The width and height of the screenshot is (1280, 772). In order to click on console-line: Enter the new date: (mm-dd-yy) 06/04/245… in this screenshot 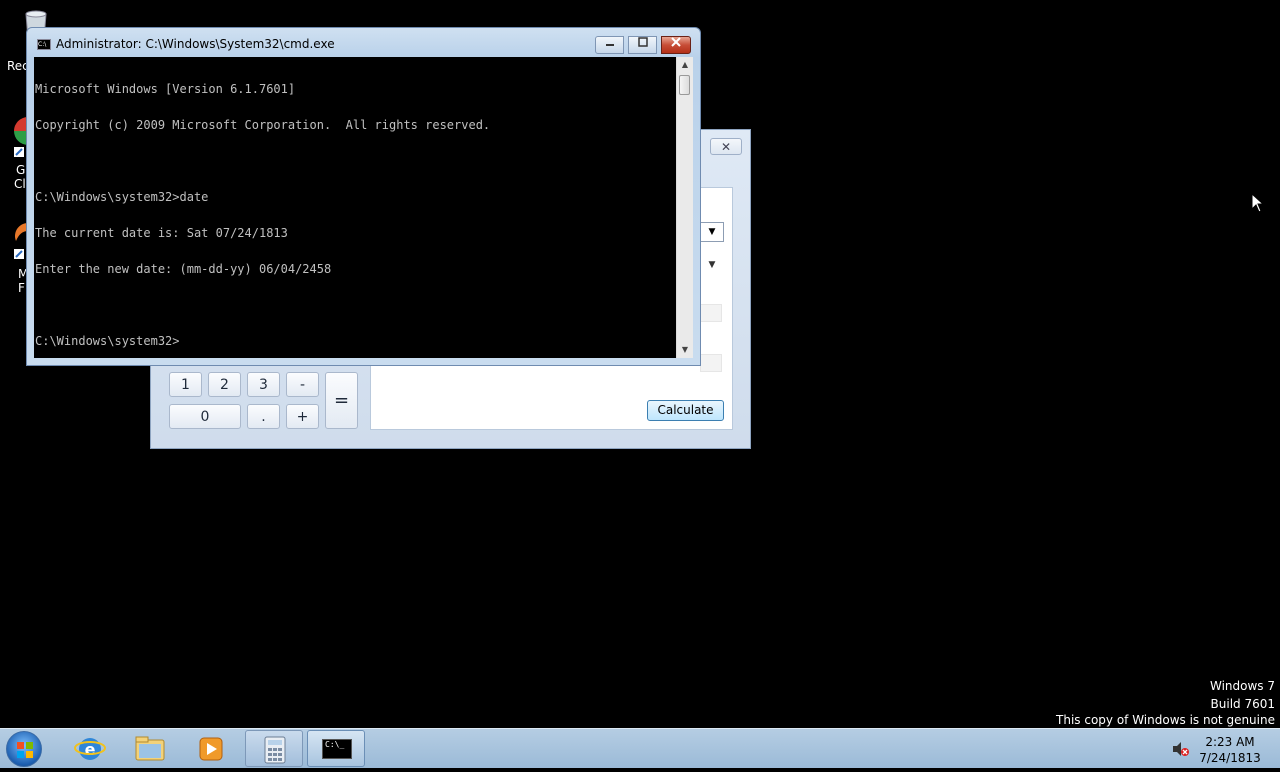, I will do `click(183, 269)`.